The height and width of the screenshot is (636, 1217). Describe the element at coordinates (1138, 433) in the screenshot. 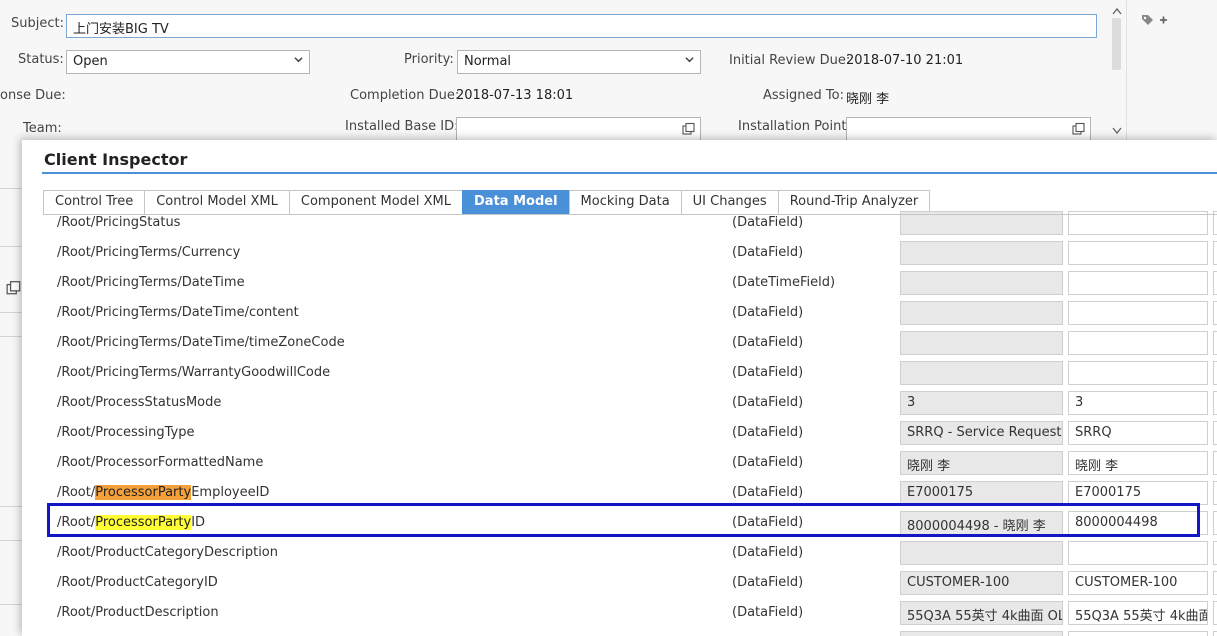

I see `row-raw-value-field: SRRQ` at that location.